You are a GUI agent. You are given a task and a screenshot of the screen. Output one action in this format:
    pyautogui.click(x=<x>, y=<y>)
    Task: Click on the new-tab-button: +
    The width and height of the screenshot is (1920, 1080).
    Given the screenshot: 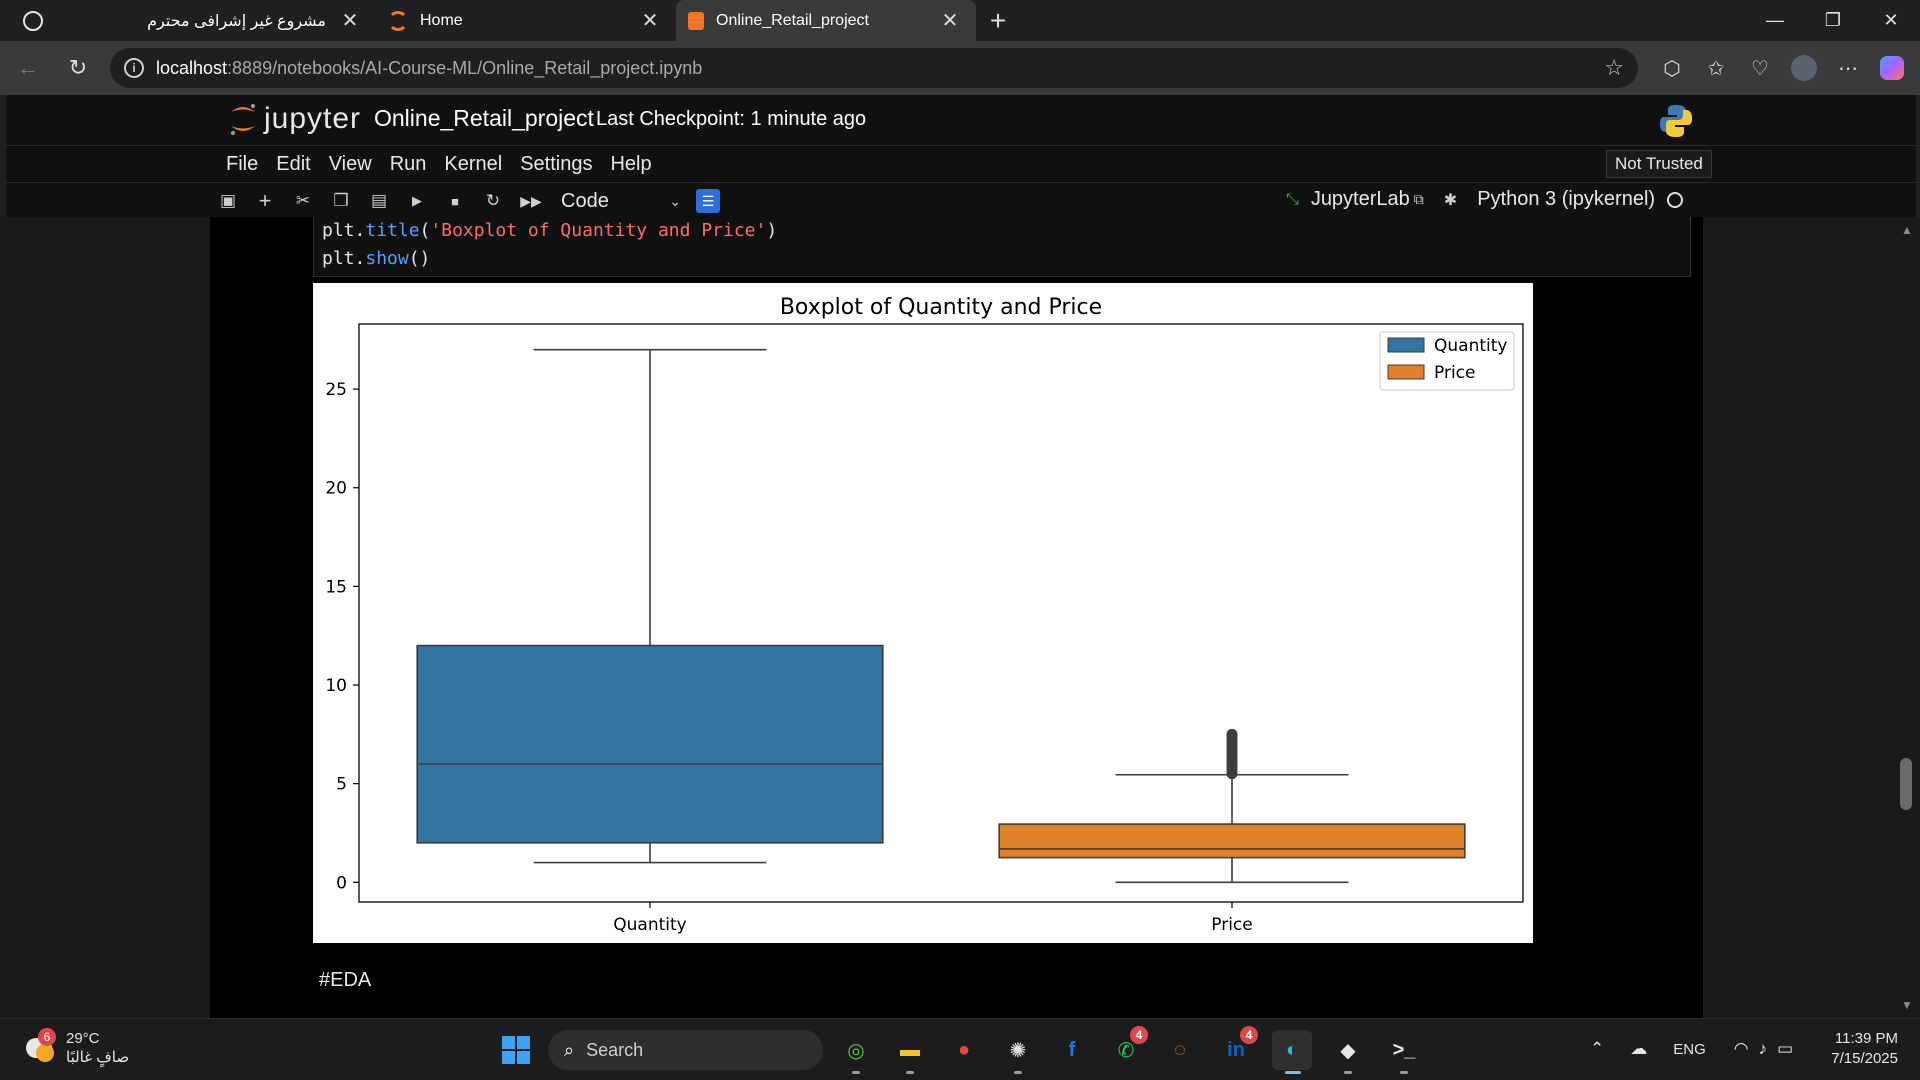 What is the action you would take?
    pyautogui.click(x=998, y=20)
    